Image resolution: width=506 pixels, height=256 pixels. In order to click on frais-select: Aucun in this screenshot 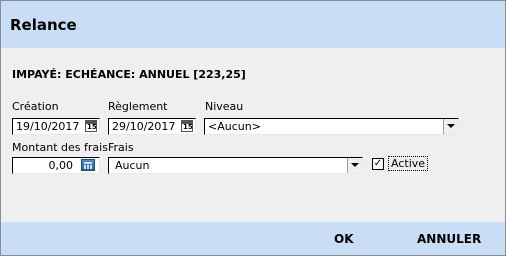, I will do `click(235, 165)`.